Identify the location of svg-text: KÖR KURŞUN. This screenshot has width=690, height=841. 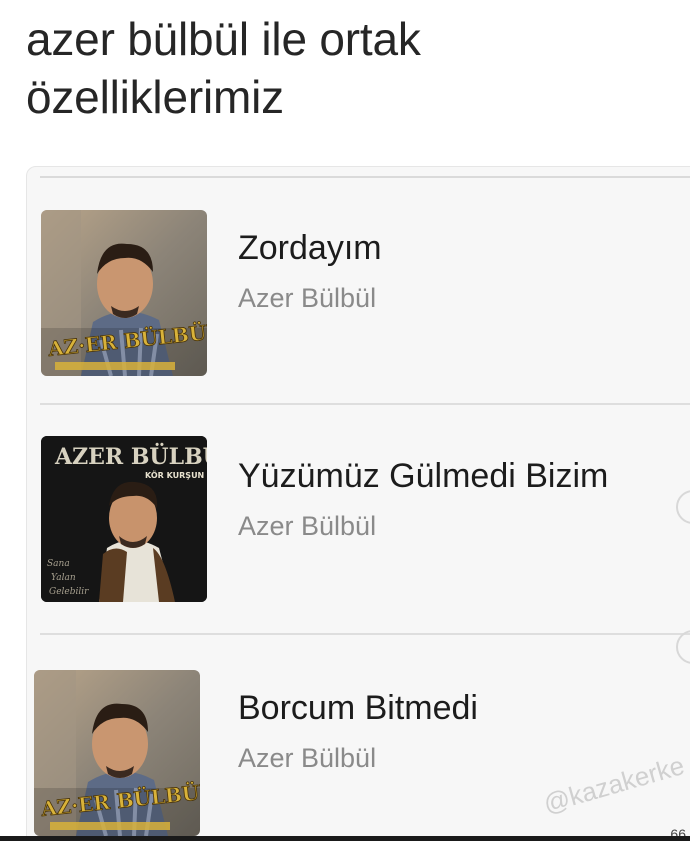
(174, 475).